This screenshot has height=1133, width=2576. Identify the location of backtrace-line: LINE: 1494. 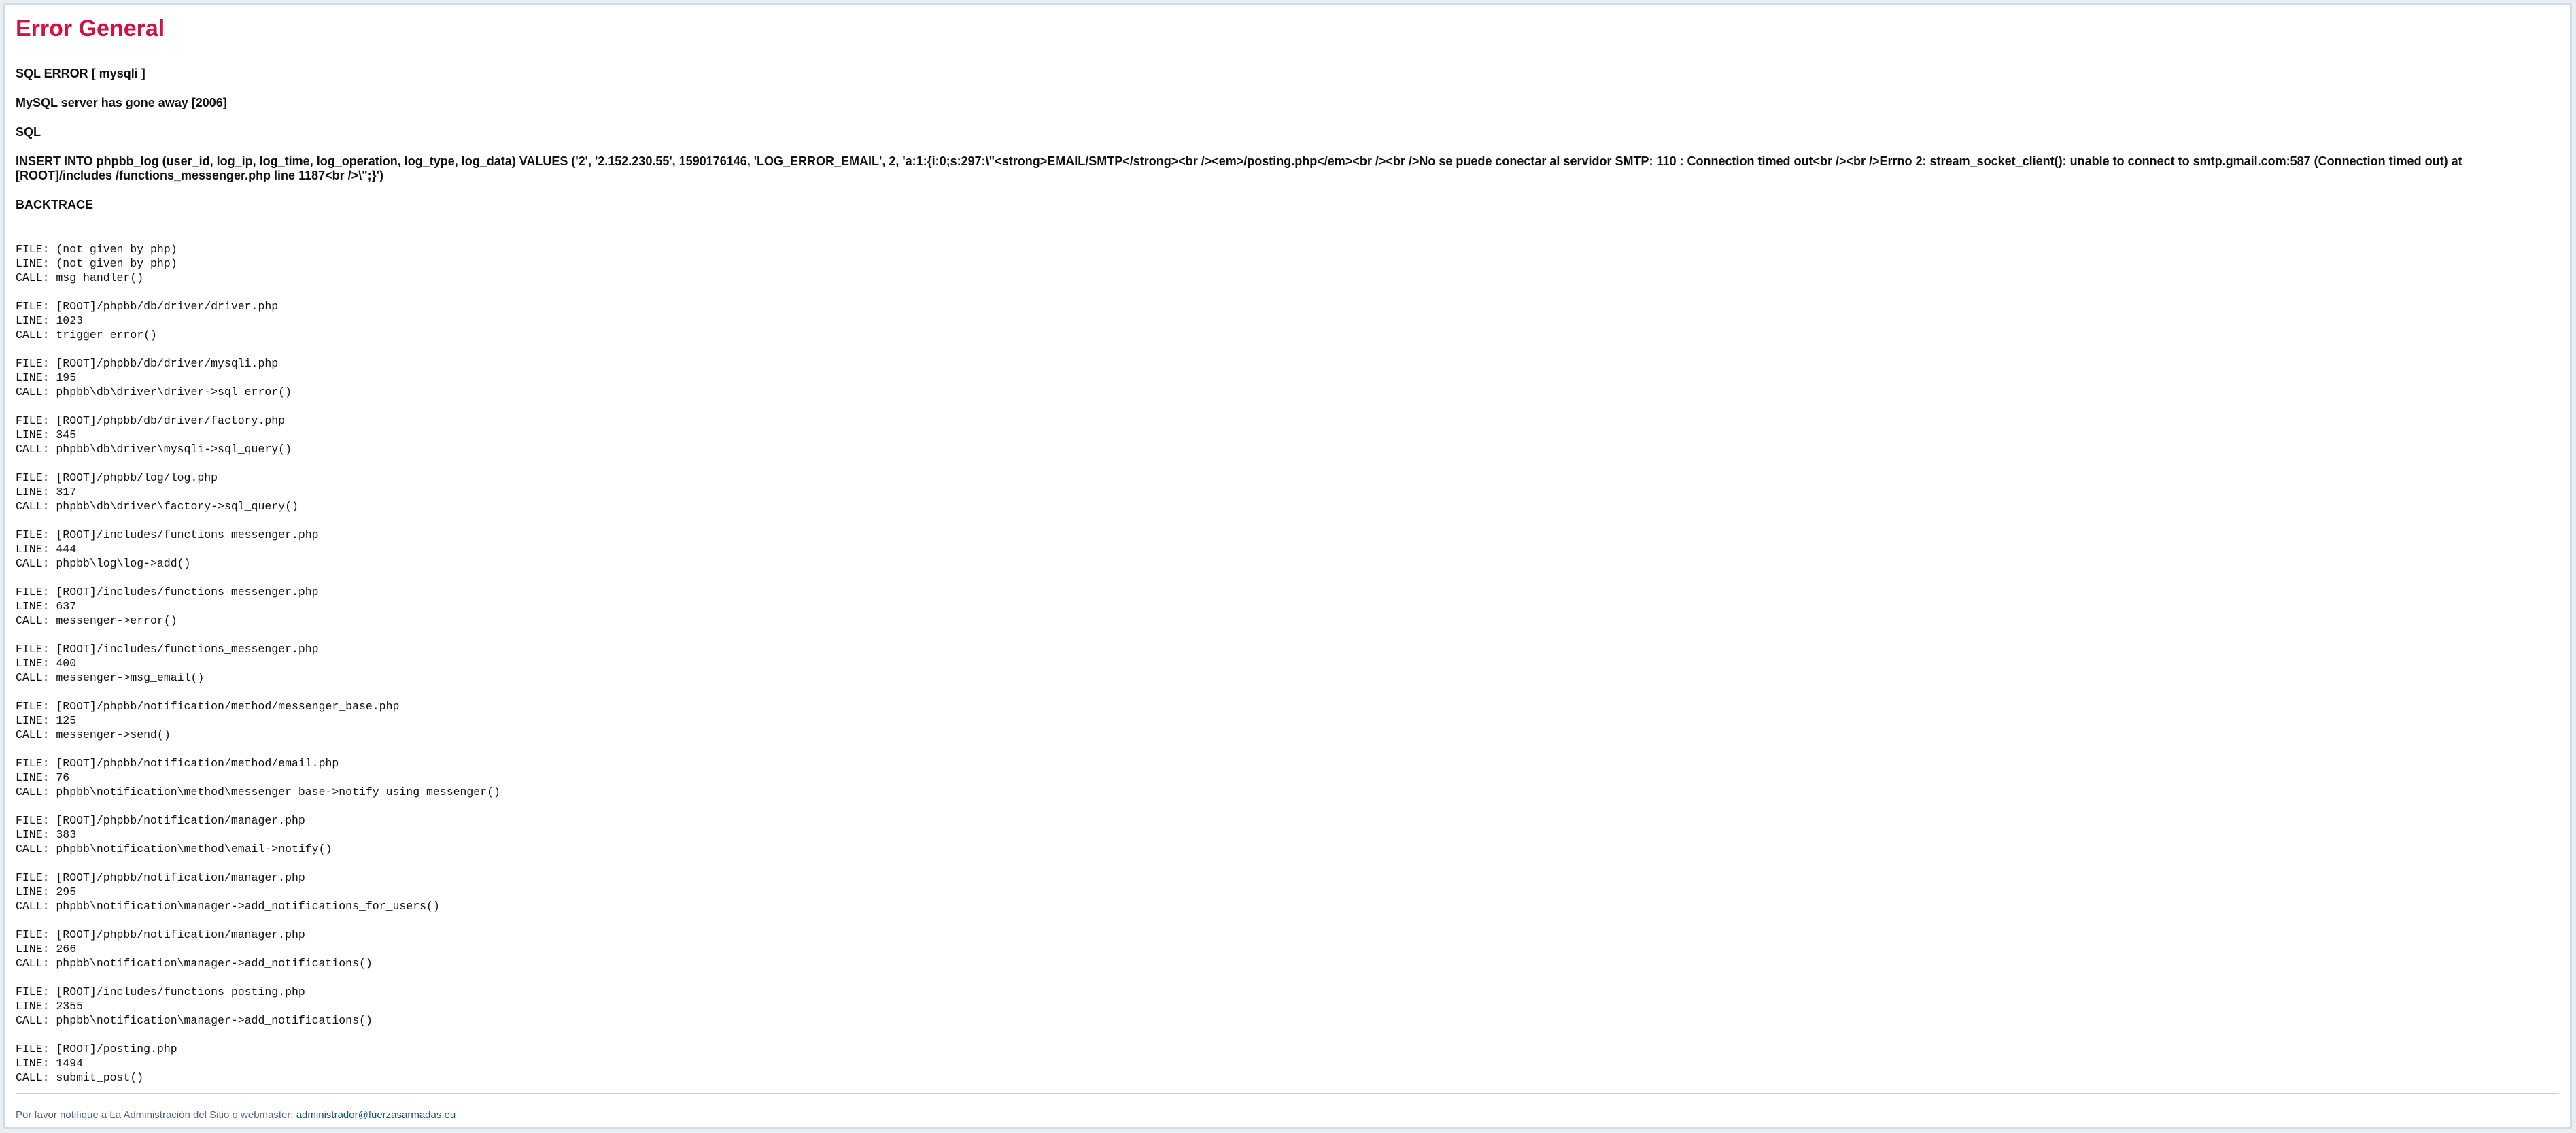
(50, 1063).